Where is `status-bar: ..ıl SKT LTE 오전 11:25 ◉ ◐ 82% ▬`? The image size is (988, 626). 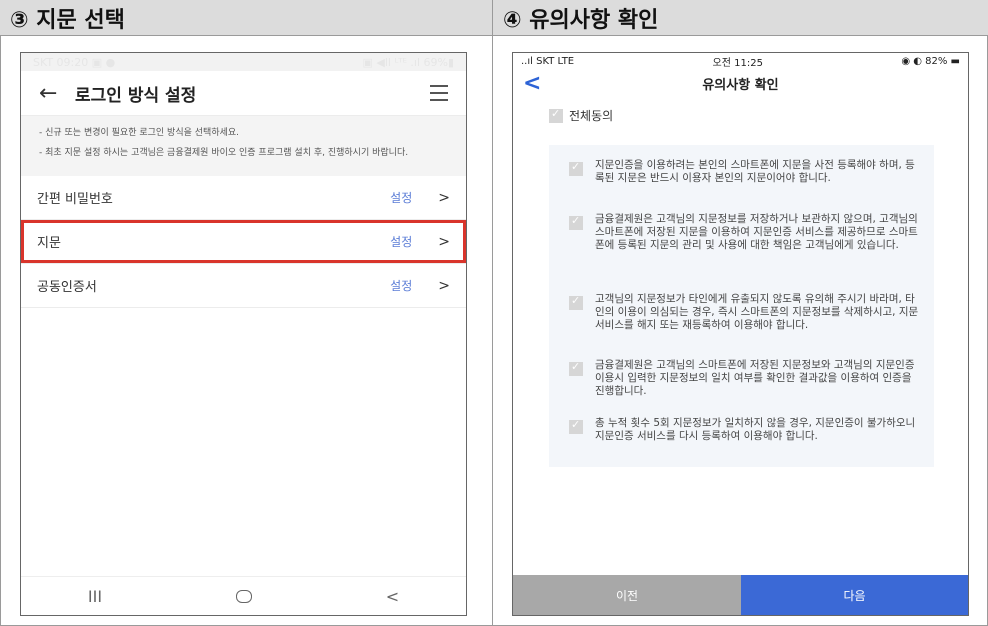
status-bar: ..ıl SKT LTE 오전 11:25 ◉ ◐ 82% ▬ is located at coordinates (740, 61).